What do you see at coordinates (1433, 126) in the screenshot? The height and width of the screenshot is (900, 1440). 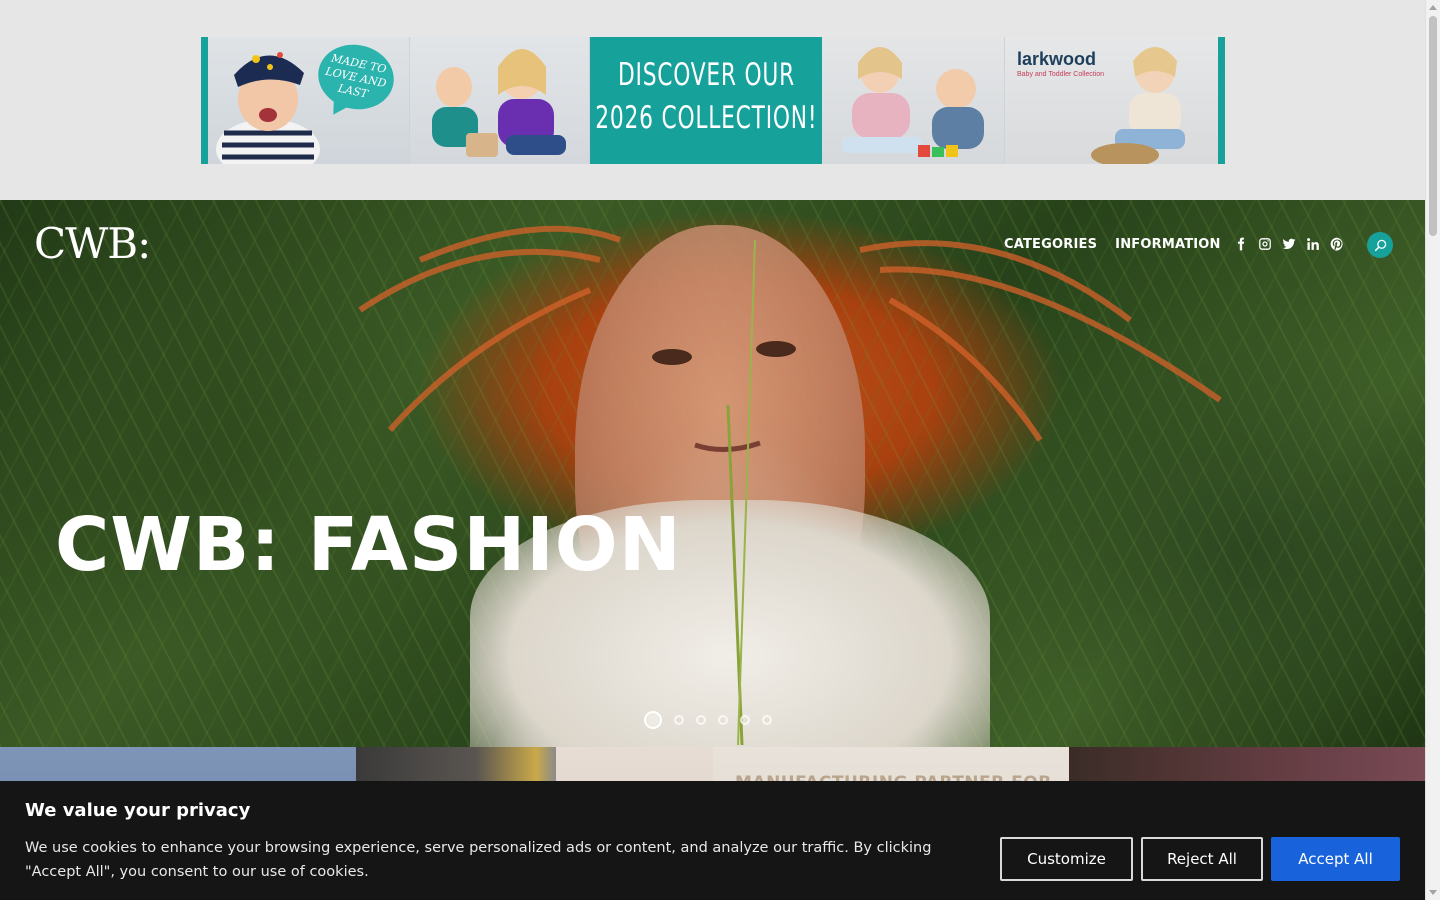 I see `scroll-thumb` at bounding box center [1433, 126].